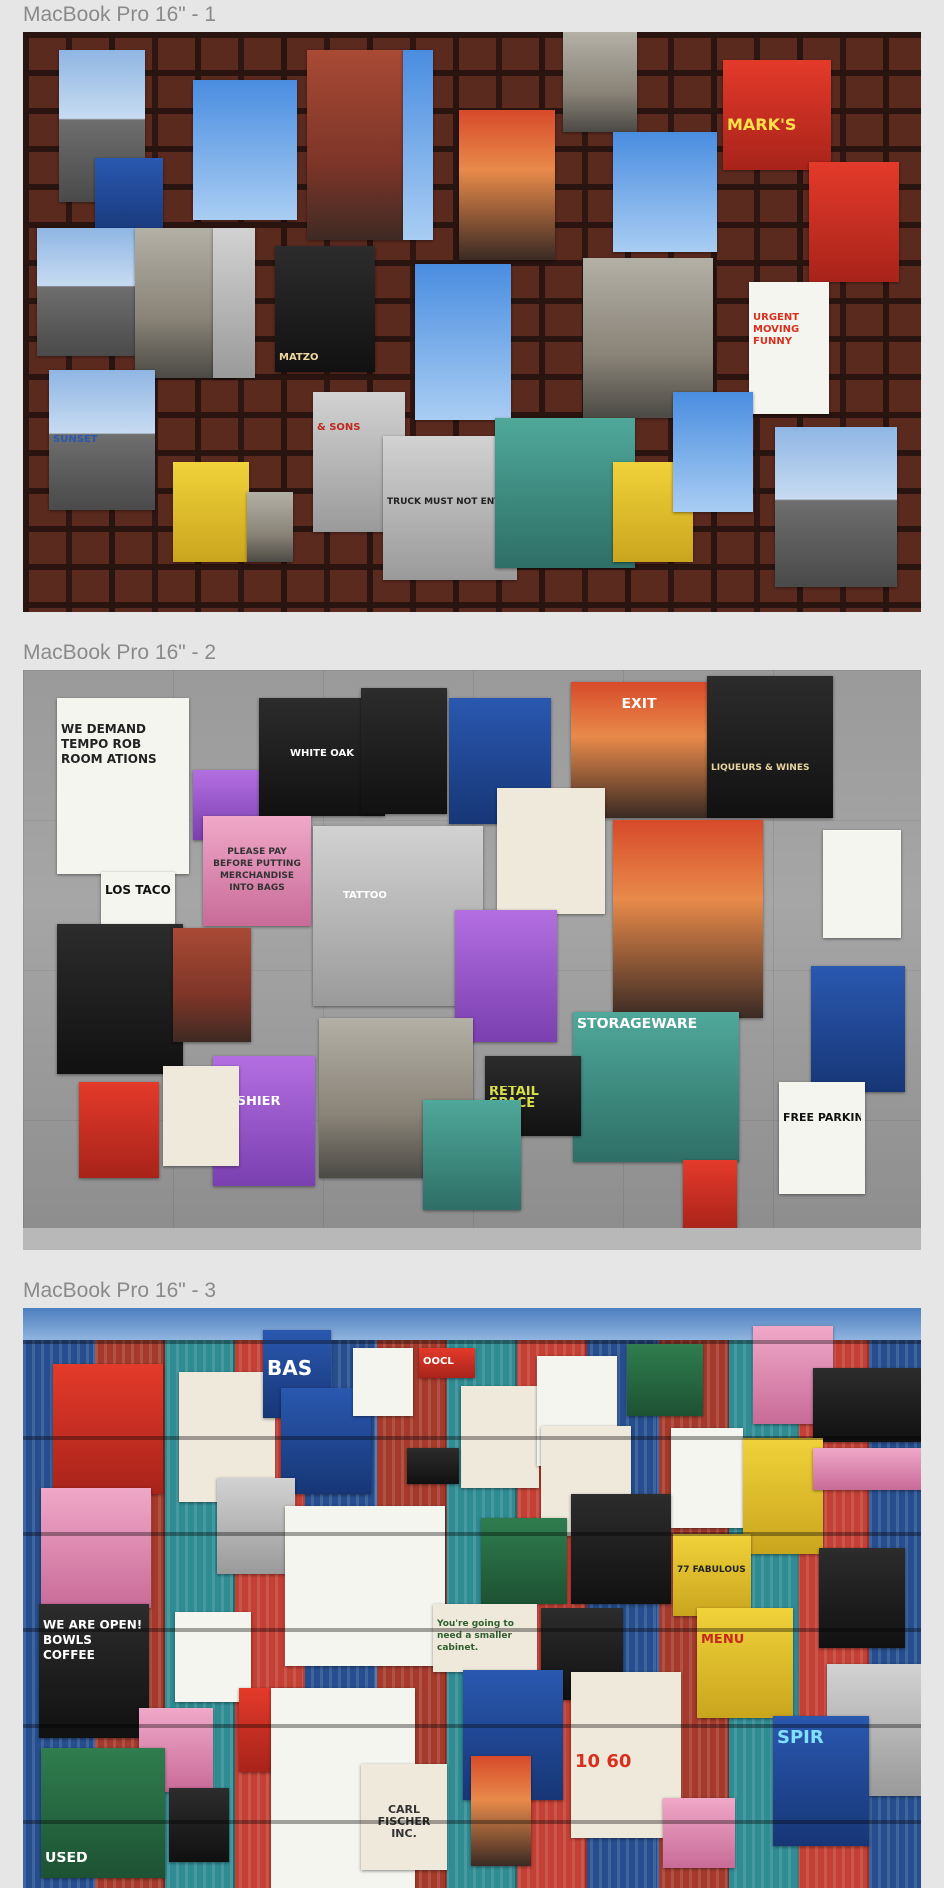  I want to click on ten60-caption: 10 60, so click(603, 1762).